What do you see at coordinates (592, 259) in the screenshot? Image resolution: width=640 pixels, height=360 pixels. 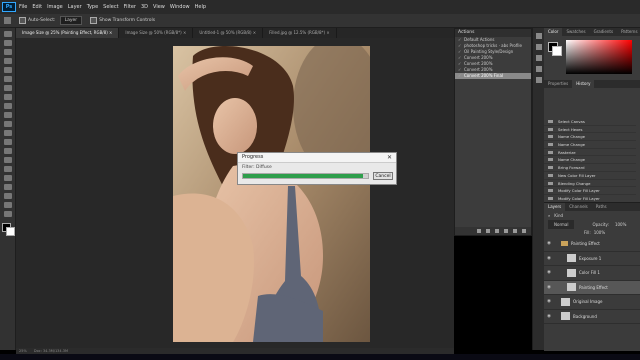 I see `layer-row: ◉ Exposure 1` at bounding box center [592, 259].